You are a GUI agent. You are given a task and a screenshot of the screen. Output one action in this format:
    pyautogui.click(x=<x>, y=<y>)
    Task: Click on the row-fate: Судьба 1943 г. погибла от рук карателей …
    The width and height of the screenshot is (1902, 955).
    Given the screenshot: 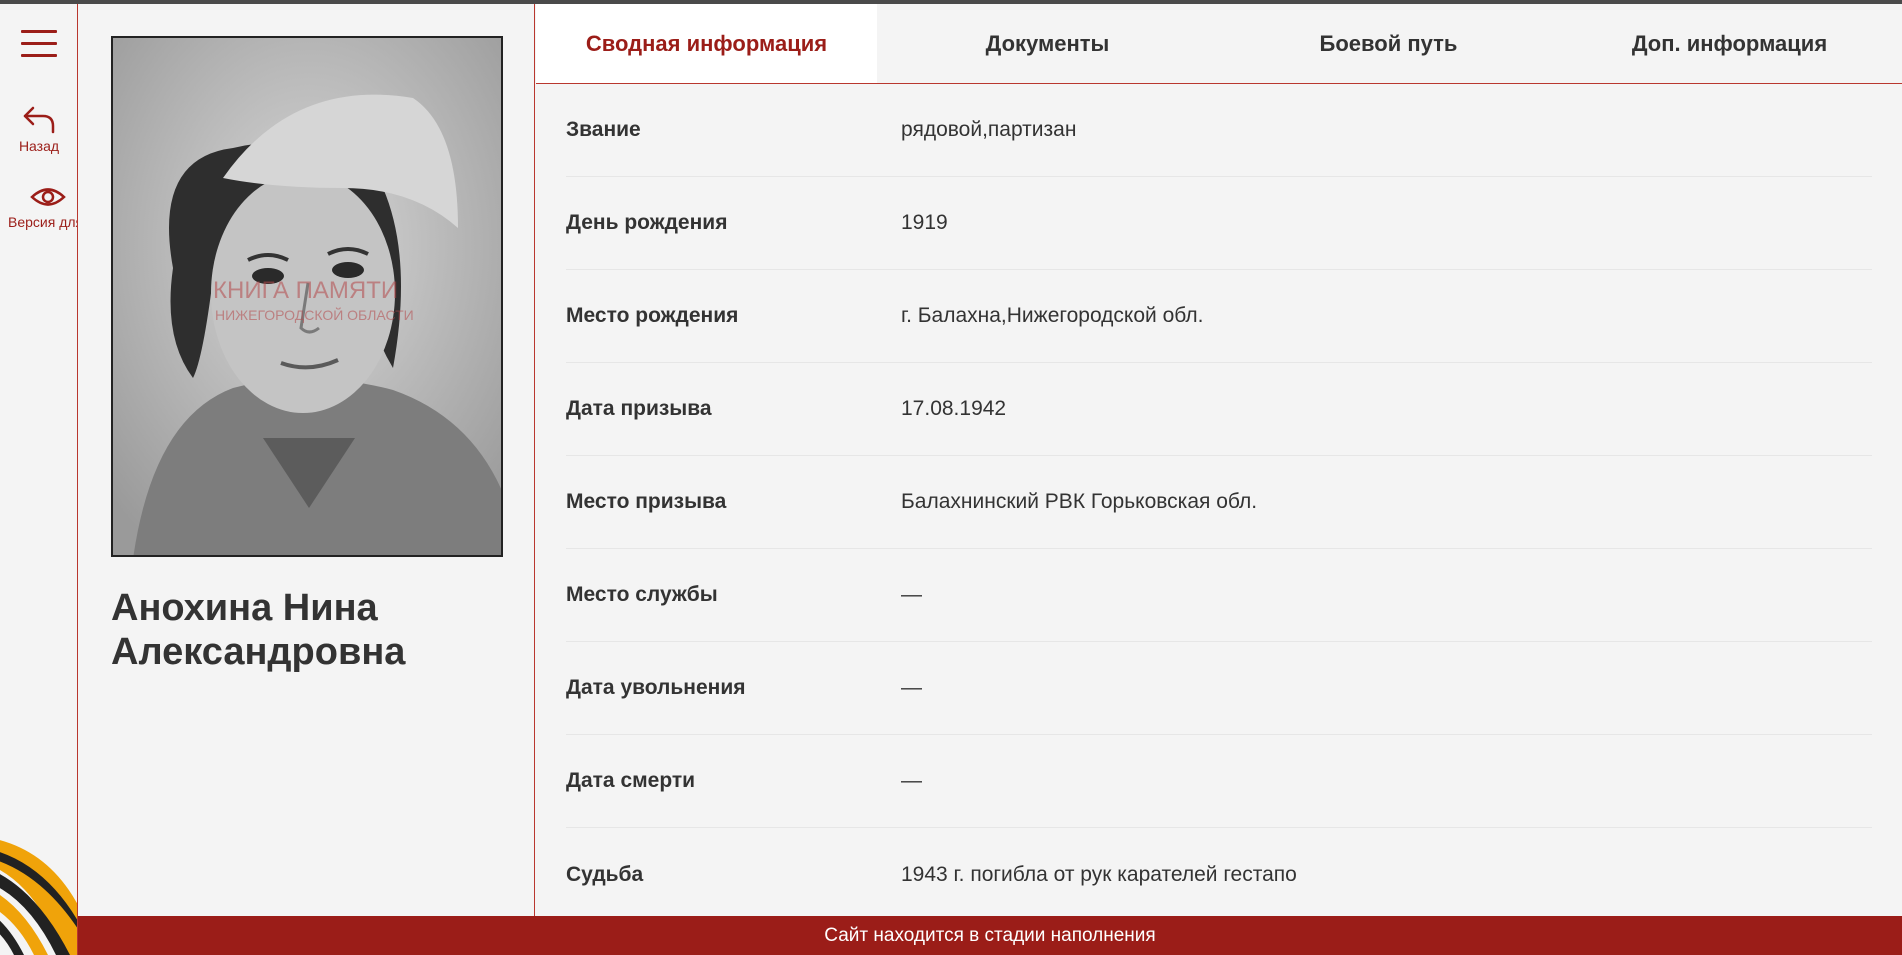 What is the action you would take?
    pyautogui.click(x=1219, y=874)
    